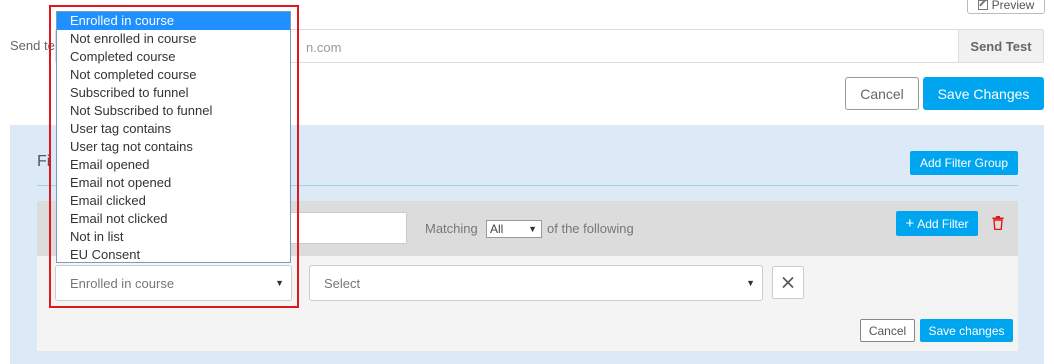 The height and width of the screenshot is (364, 1054). What do you see at coordinates (536, 283) in the screenshot?
I see `filter-value-select: Select ▼` at bounding box center [536, 283].